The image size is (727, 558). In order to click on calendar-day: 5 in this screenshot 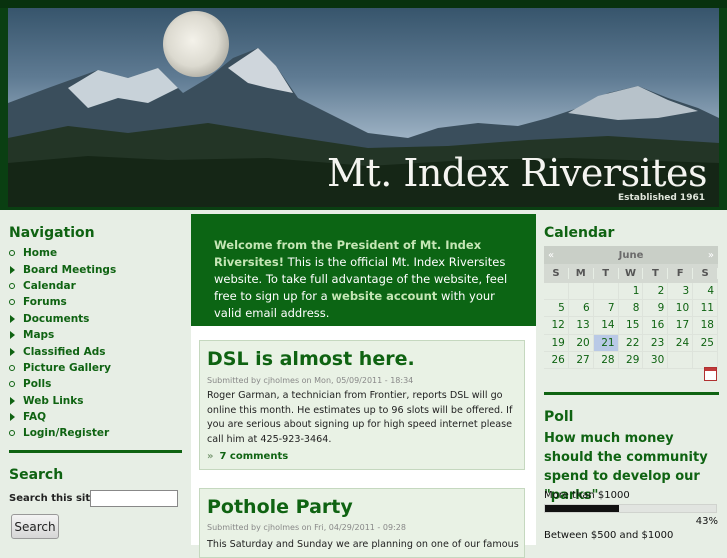, I will do `click(556, 309)`.